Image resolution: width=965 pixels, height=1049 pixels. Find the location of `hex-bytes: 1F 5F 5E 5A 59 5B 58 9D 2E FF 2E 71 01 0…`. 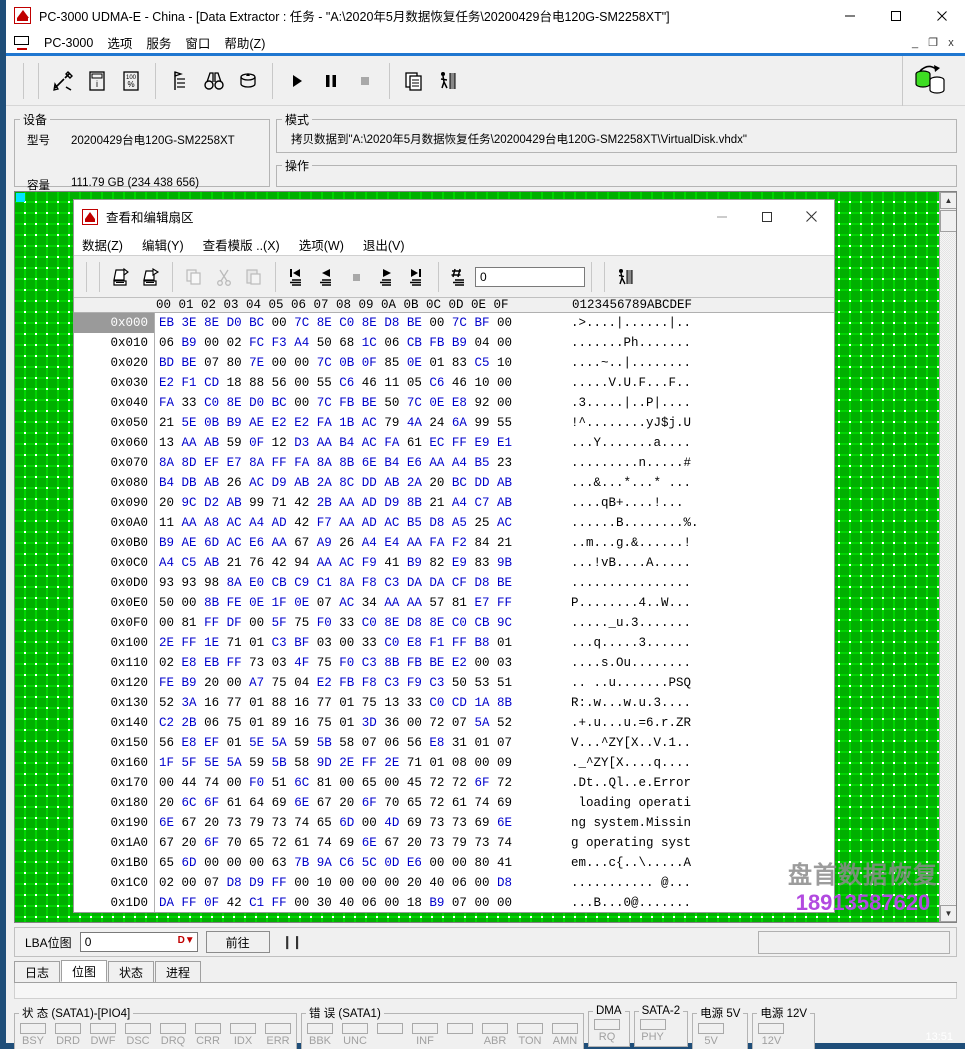

hex-bytes: 1F 5F 5E 5A 59 5B 58 9D 2E FF 2E 71 01 0… is located at coordinates (355, 763).